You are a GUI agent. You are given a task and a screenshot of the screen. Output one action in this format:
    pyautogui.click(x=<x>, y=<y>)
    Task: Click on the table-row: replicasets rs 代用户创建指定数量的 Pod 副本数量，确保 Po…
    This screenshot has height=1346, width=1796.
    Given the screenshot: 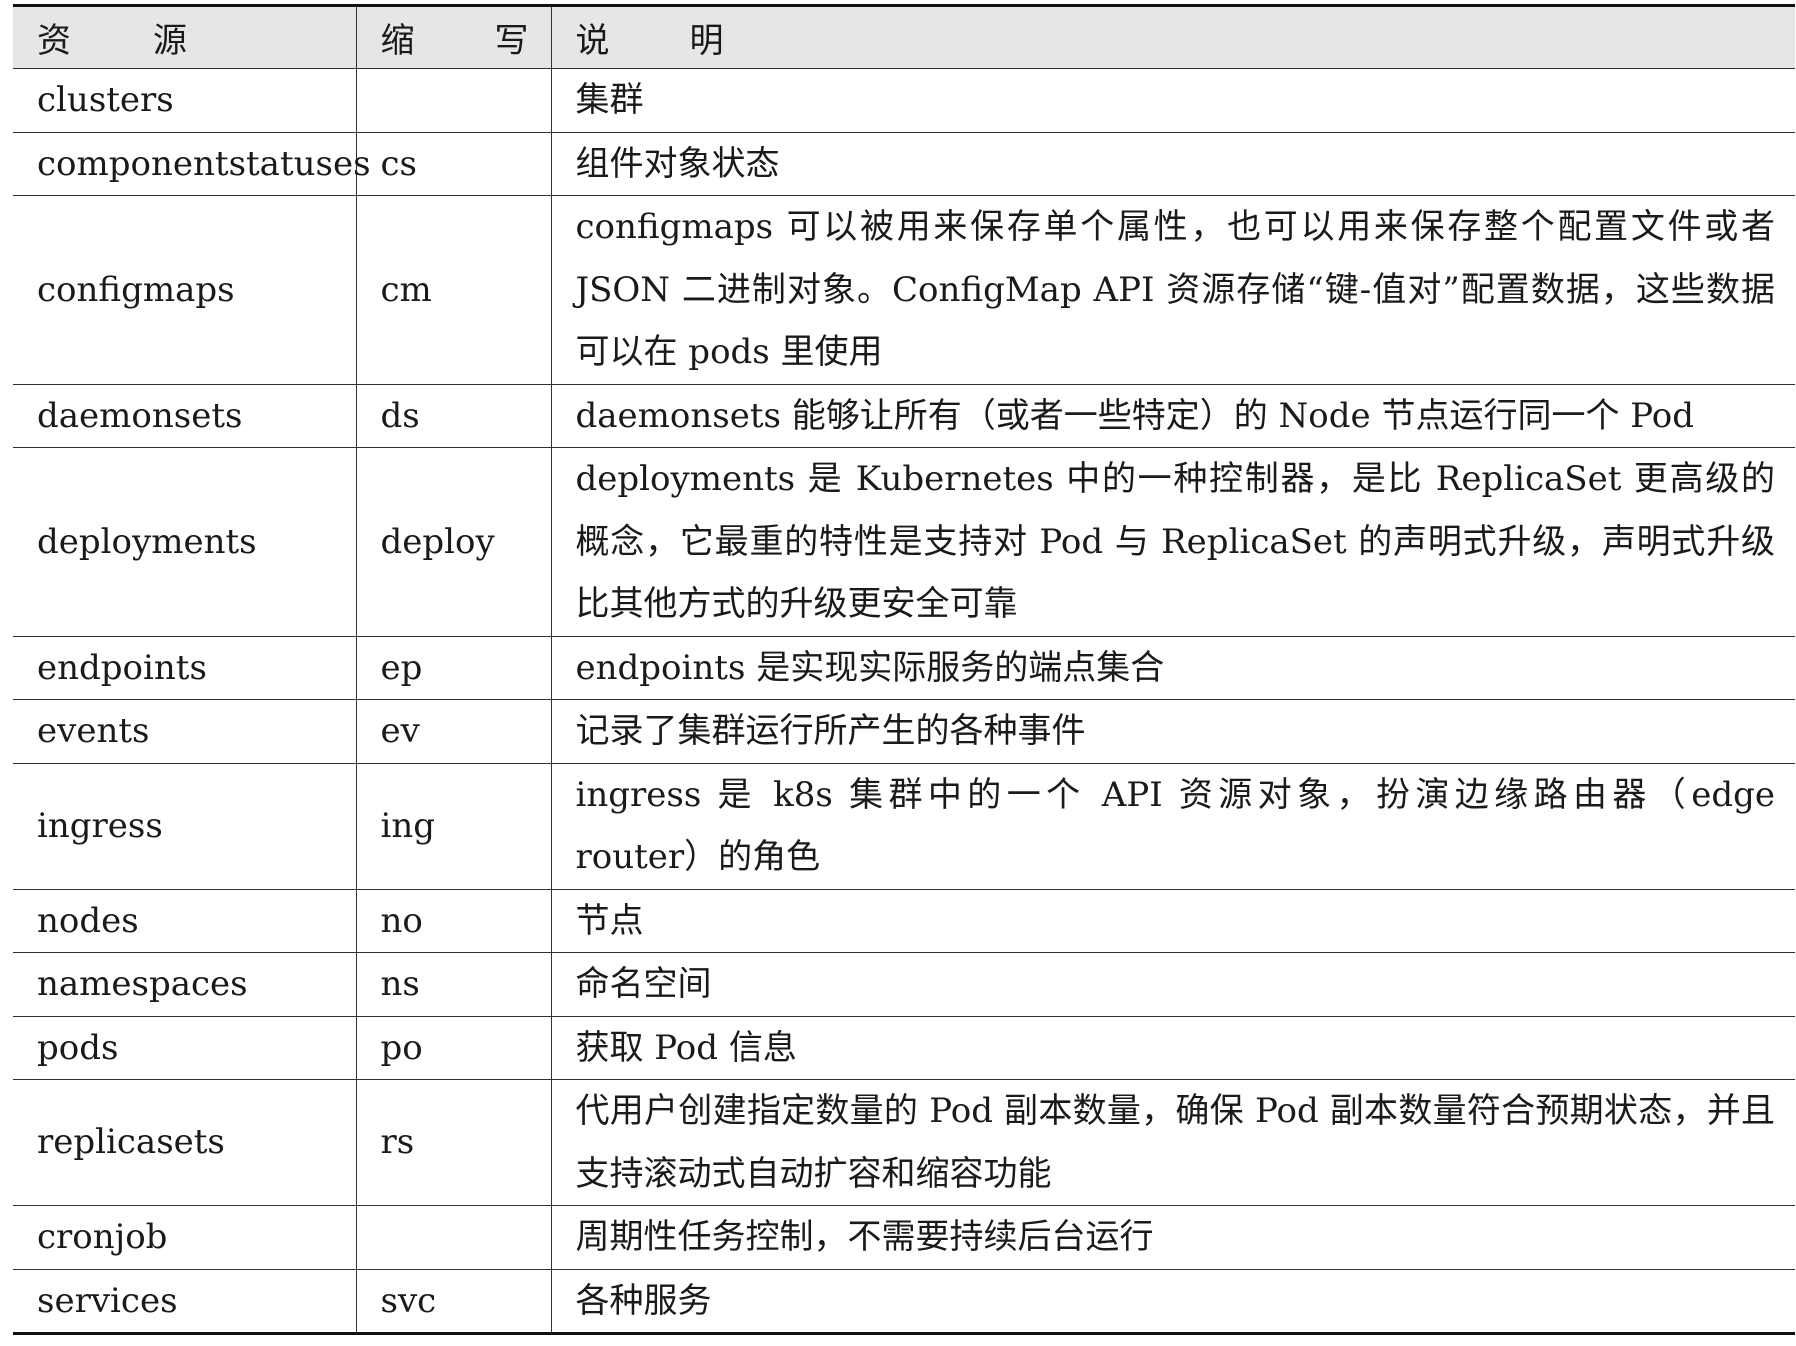 What is the action you would take?
    pyautogui.click(x=904, y=1142)
    